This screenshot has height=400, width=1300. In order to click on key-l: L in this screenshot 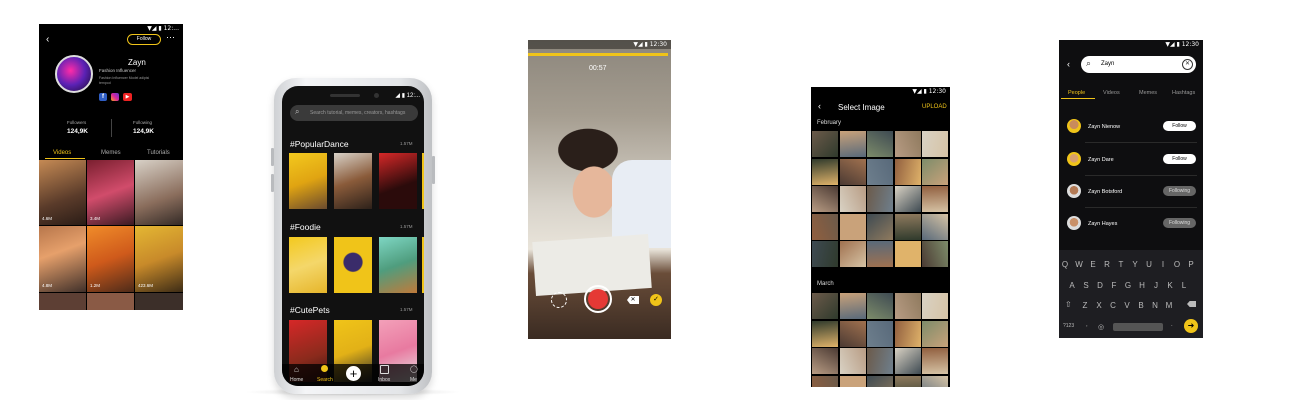, I will do `click(1184, 285)`.